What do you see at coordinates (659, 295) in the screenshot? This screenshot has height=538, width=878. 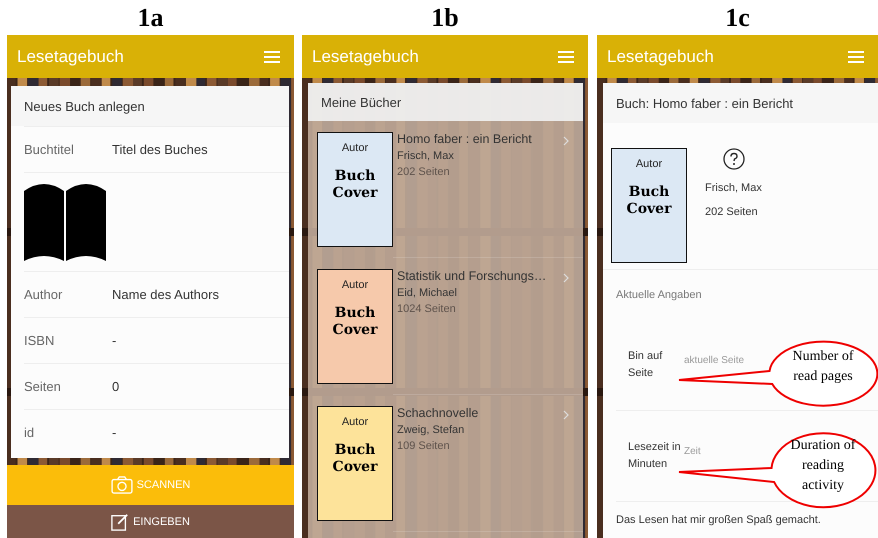 I see `section-heading: Aktuelle Angaben` at bounding box center [659, 295].